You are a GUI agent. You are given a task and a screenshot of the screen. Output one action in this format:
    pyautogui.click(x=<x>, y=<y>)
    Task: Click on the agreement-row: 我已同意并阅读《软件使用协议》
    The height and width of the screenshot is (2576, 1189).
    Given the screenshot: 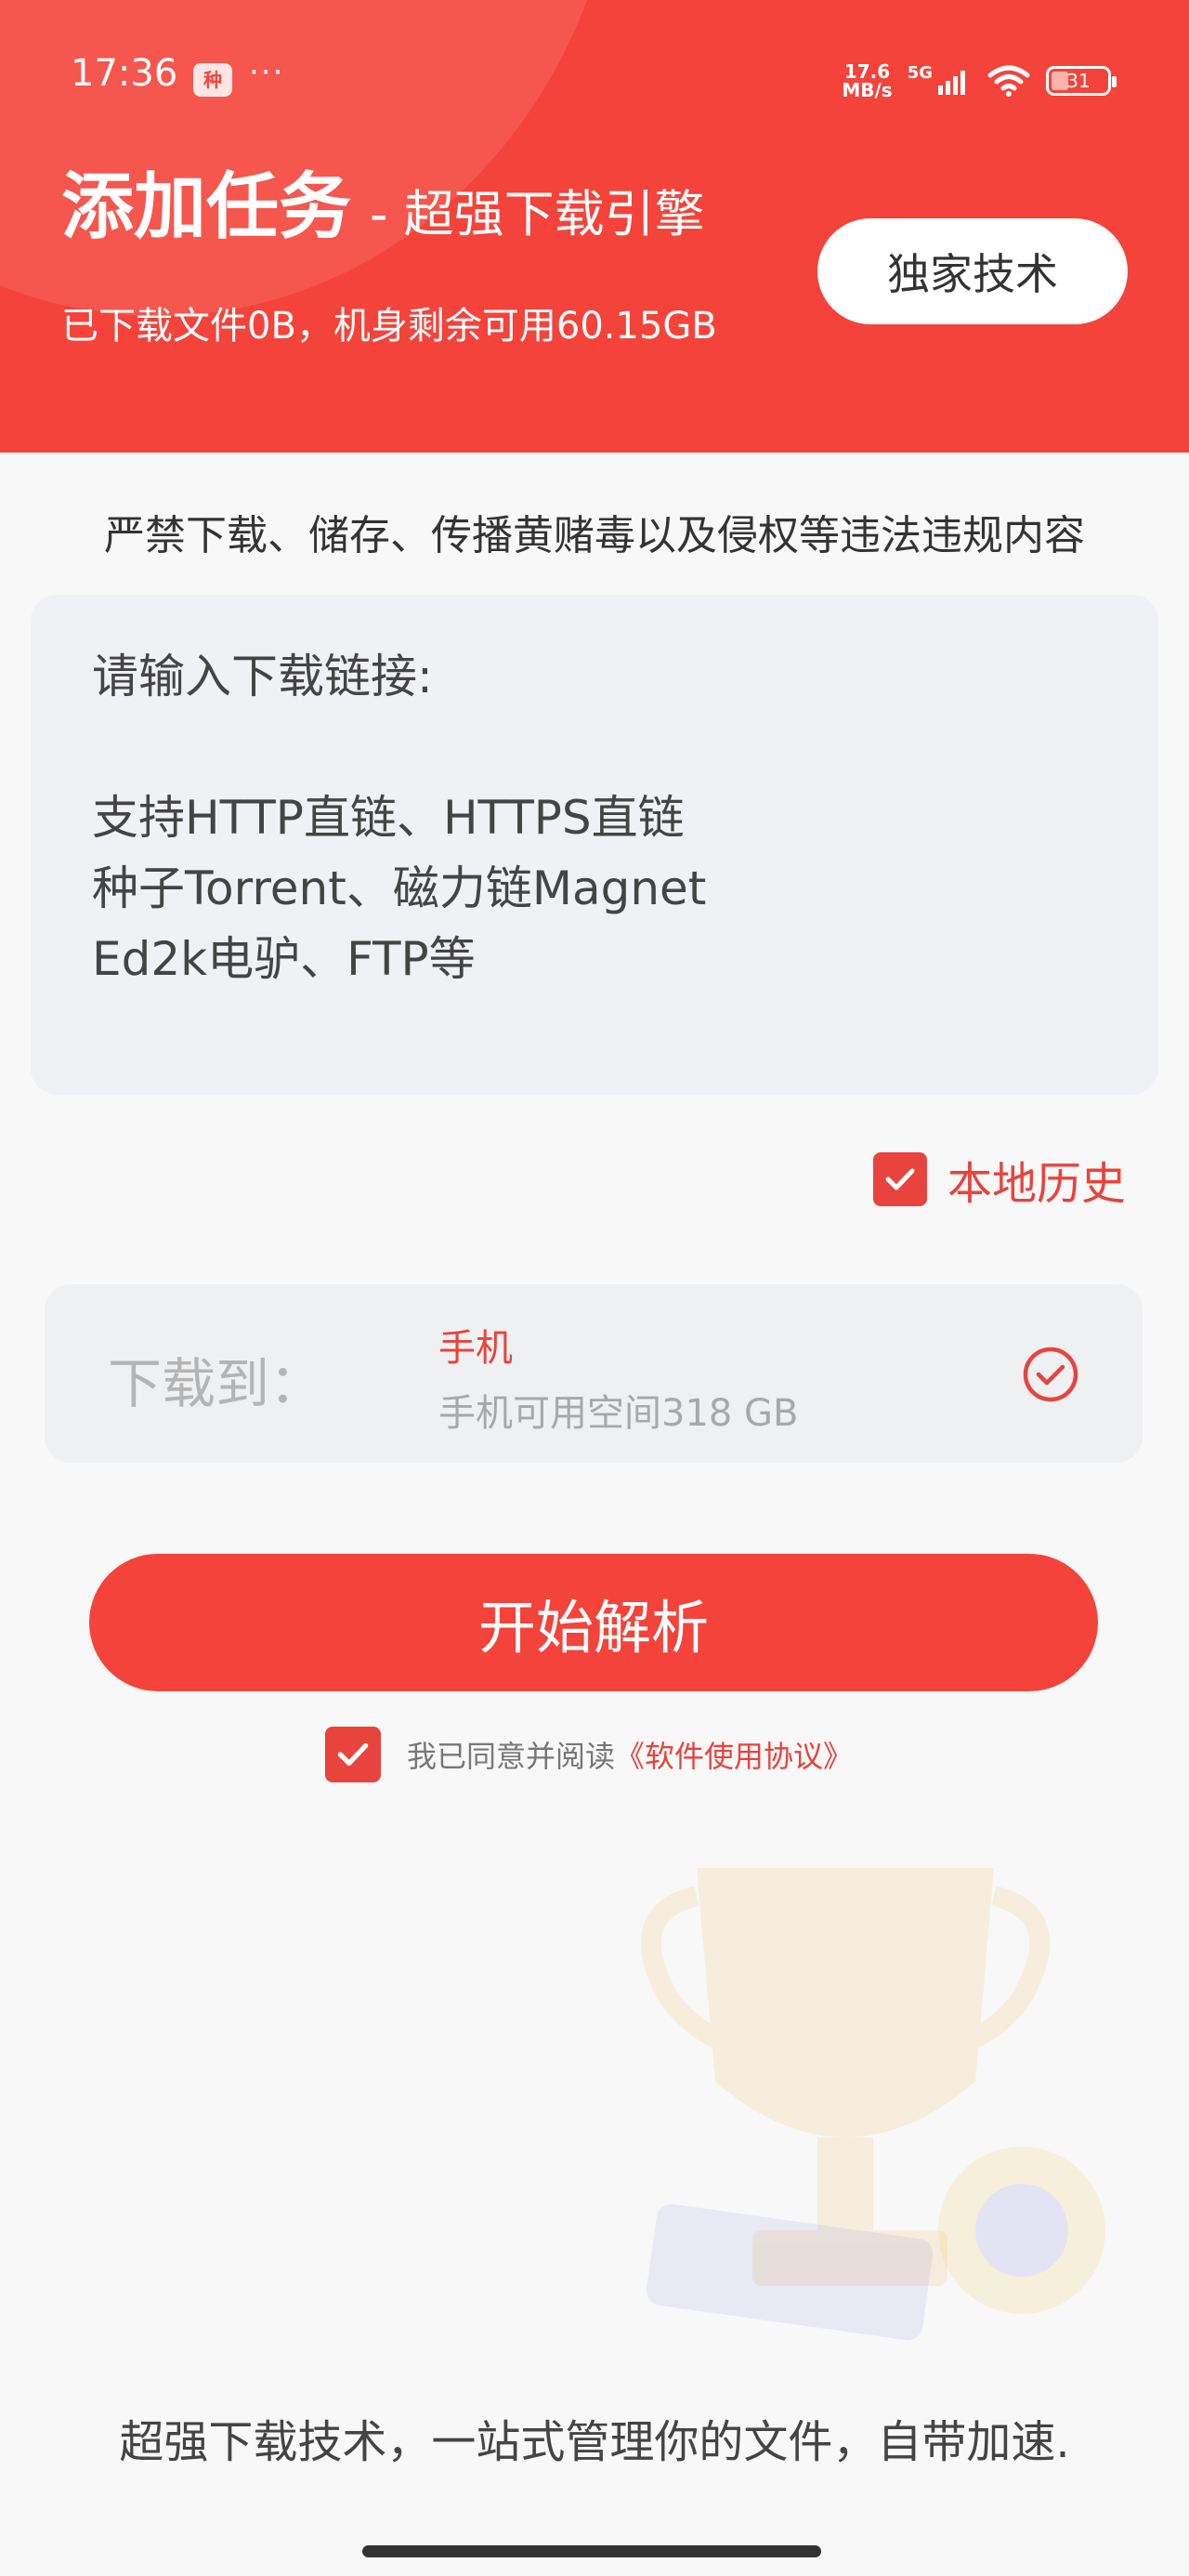 What is the action you would take?
    pyautogui.click(x=589, y=1754)
    